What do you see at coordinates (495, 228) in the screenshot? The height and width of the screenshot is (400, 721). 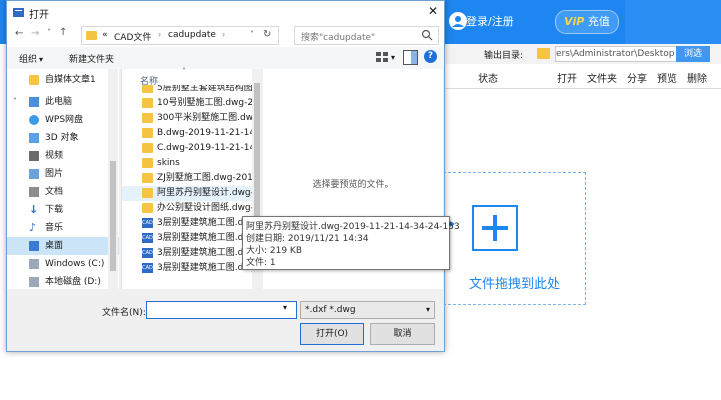 I see `add-file-icon` at bounding box center [495, 228].